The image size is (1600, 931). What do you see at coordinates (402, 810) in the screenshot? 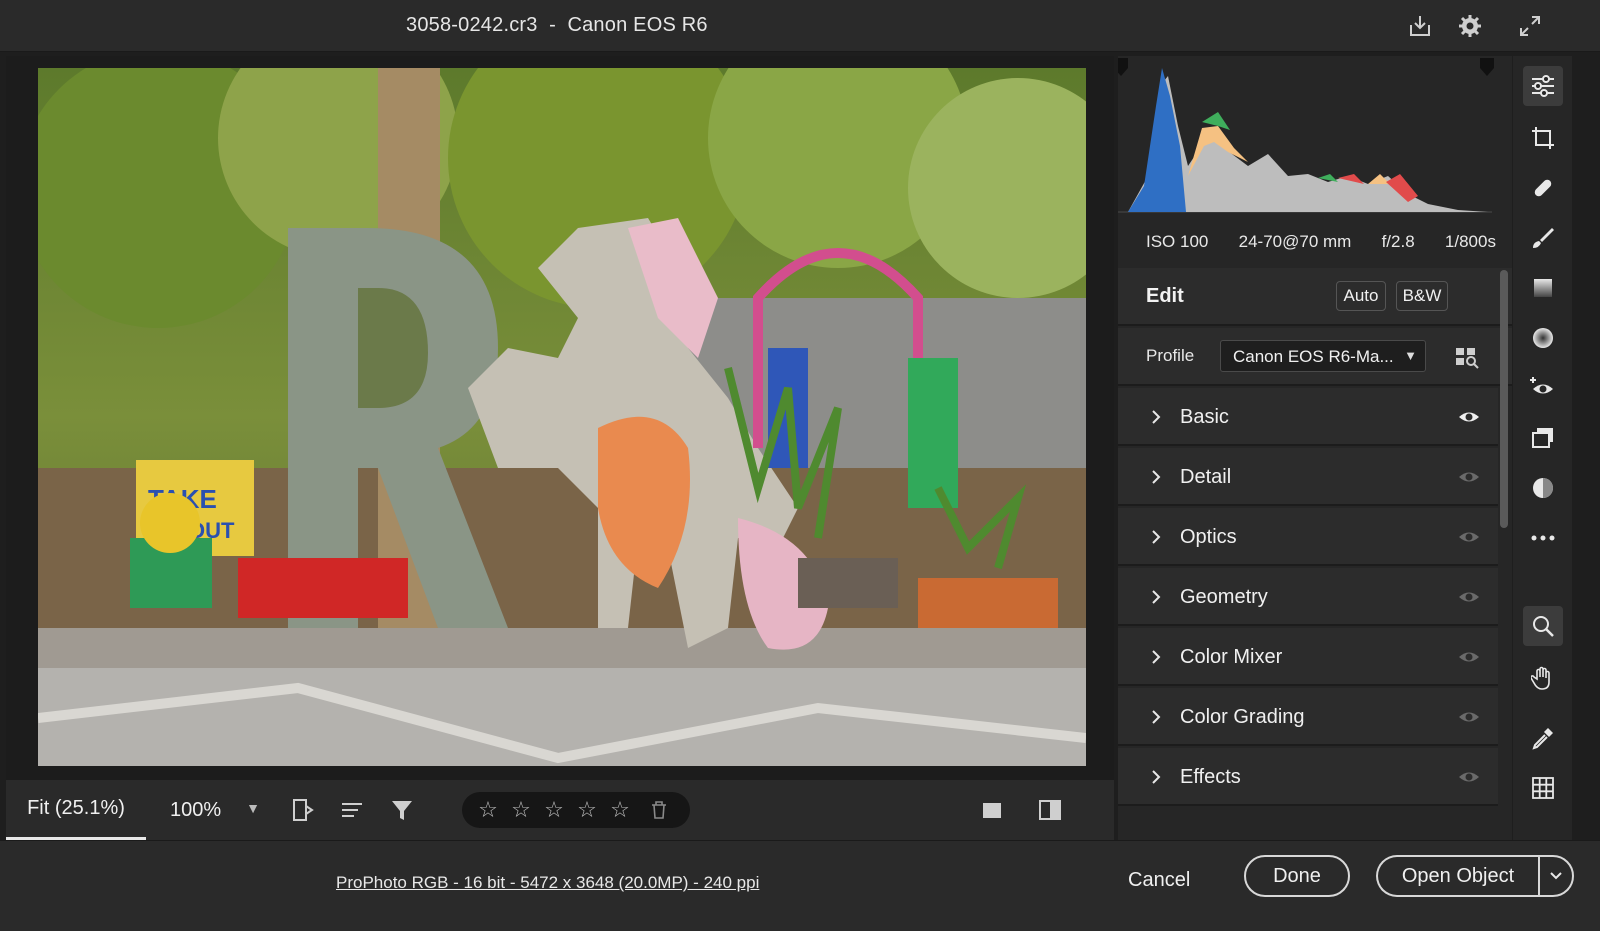
I see `filter-icon` at bounding box center [402, 810].